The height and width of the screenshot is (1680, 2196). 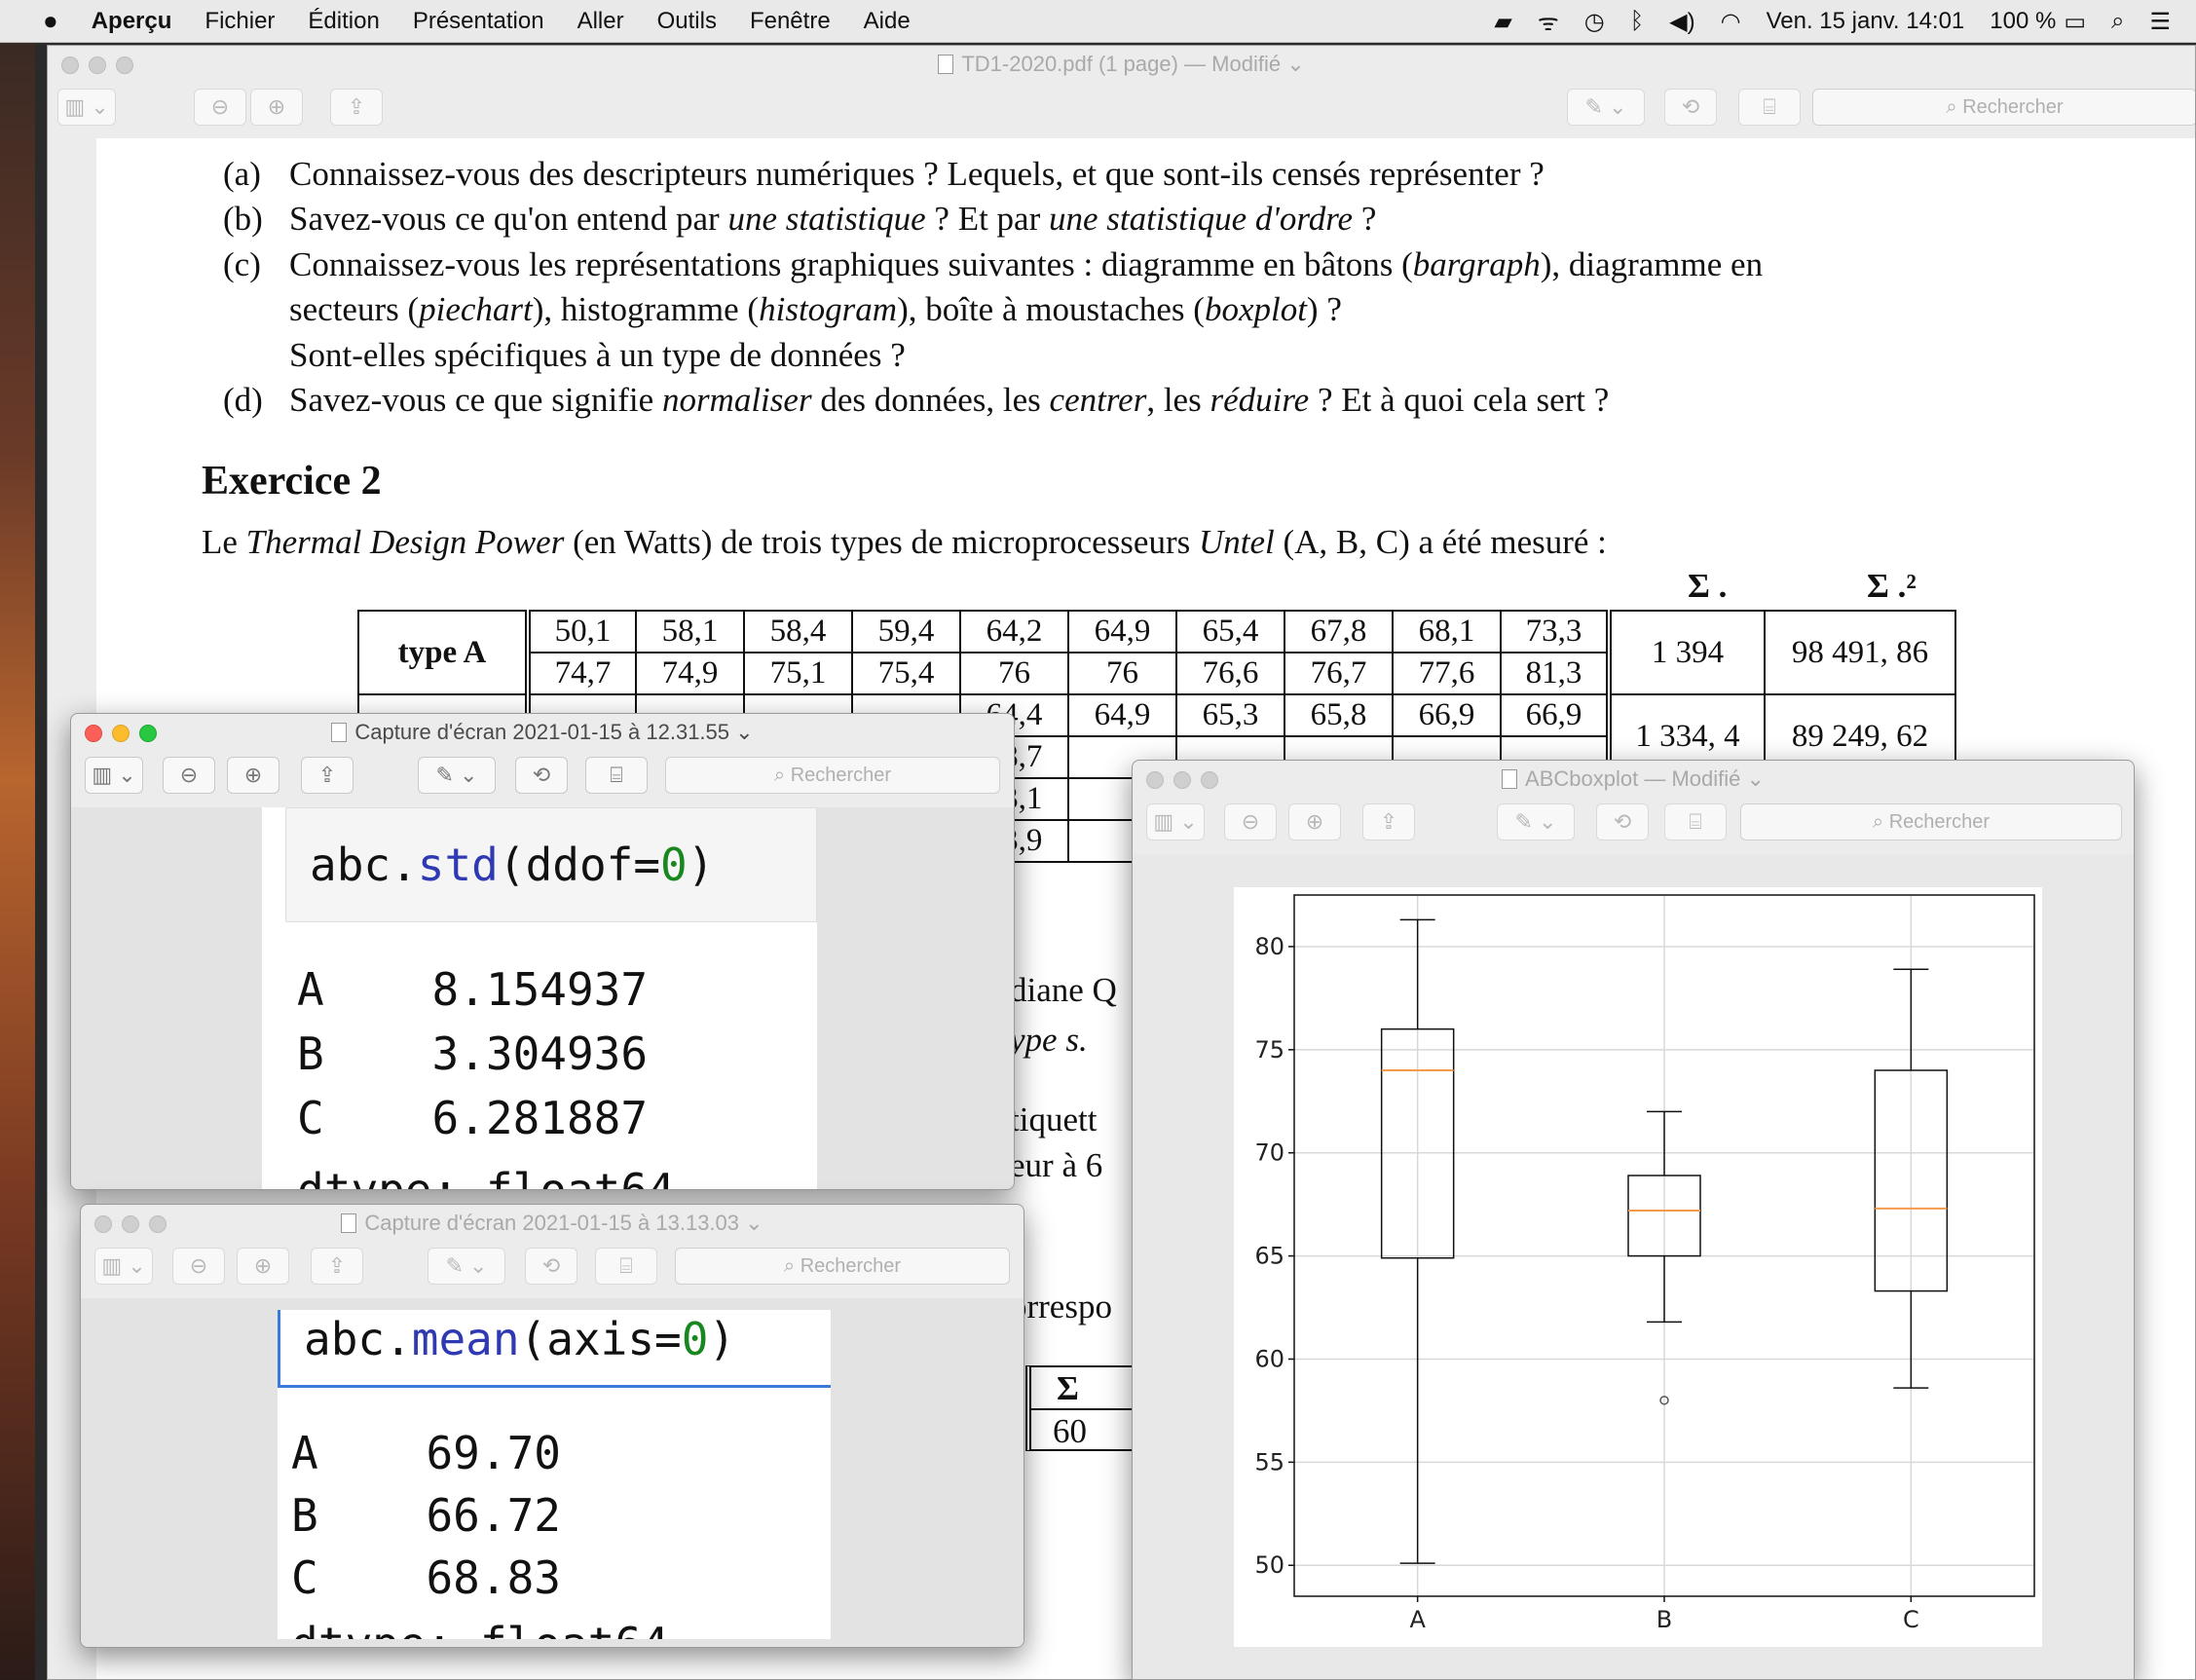 I want to click on table-cell: 76,7, so click(x=1339, y=673).